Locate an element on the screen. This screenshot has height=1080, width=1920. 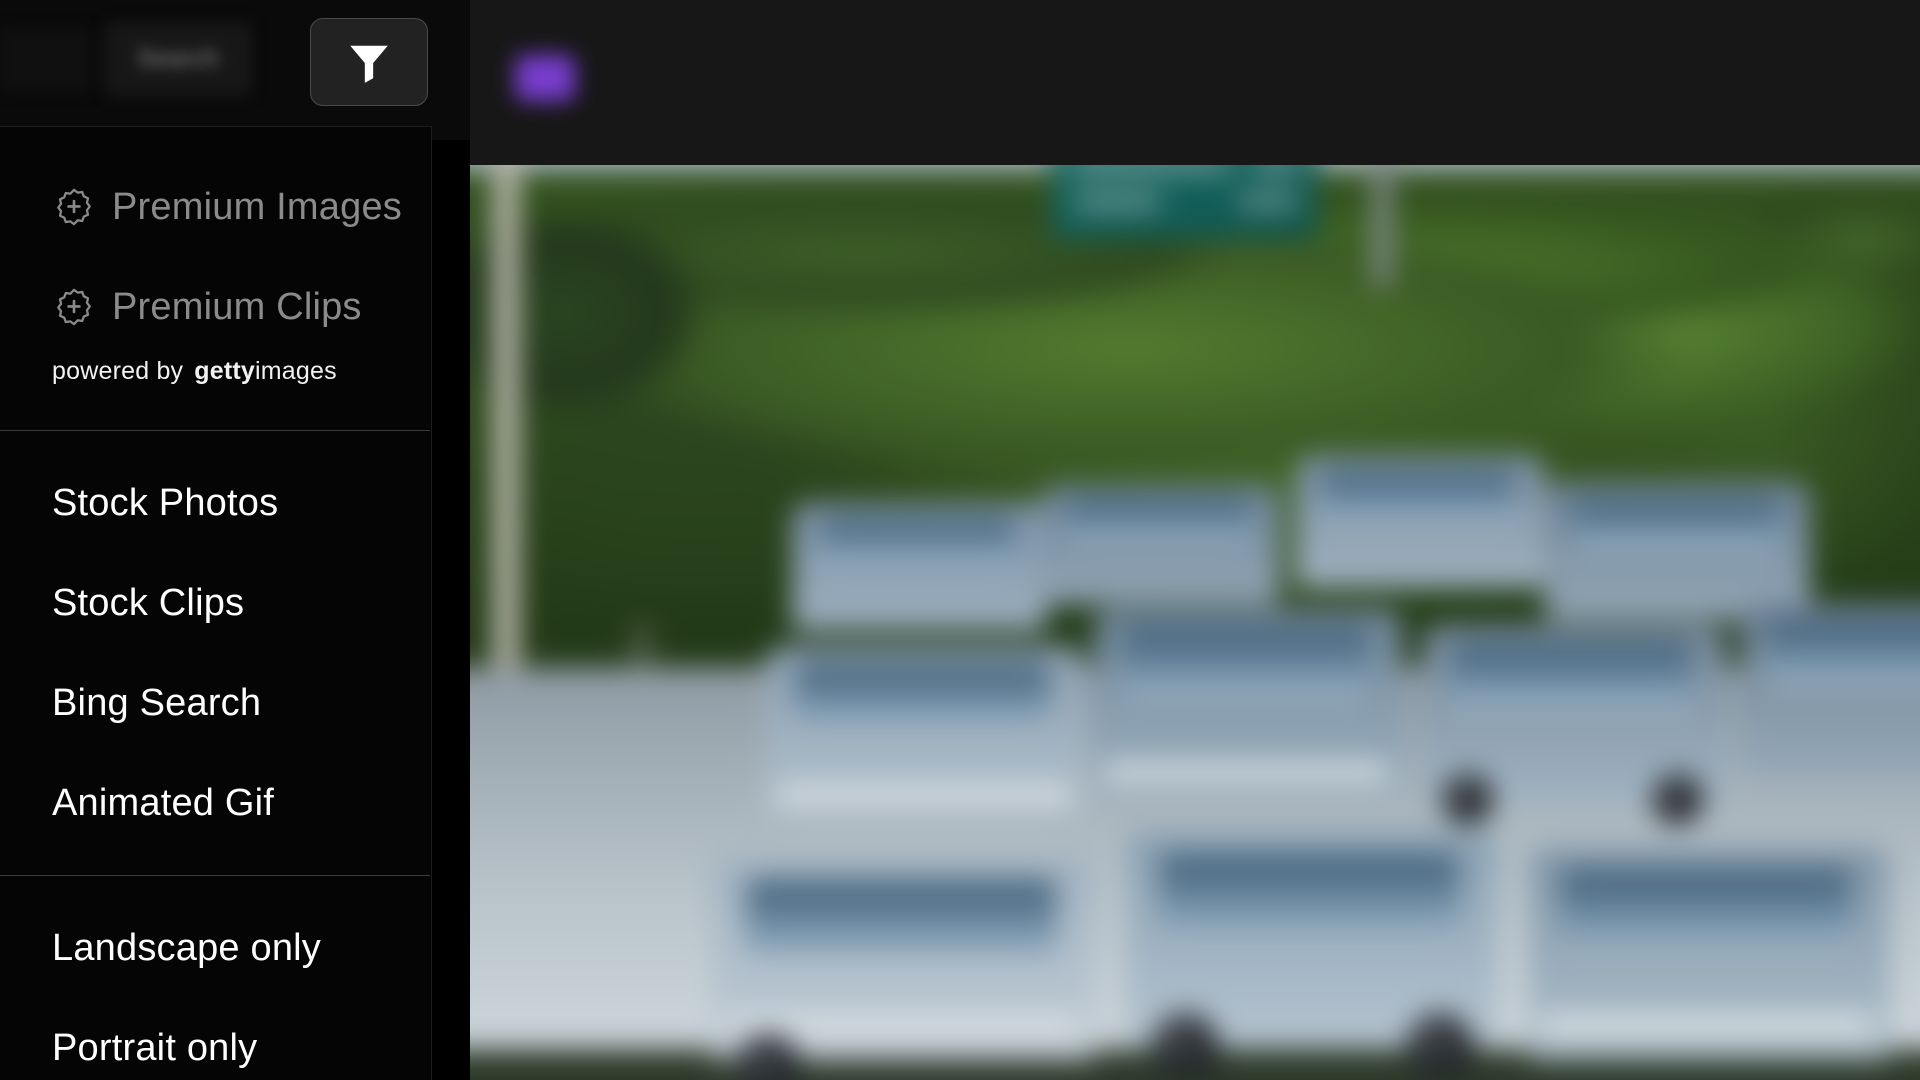
menu-item-premium-clips: Premium Clips is located at coordinates (215, 307).